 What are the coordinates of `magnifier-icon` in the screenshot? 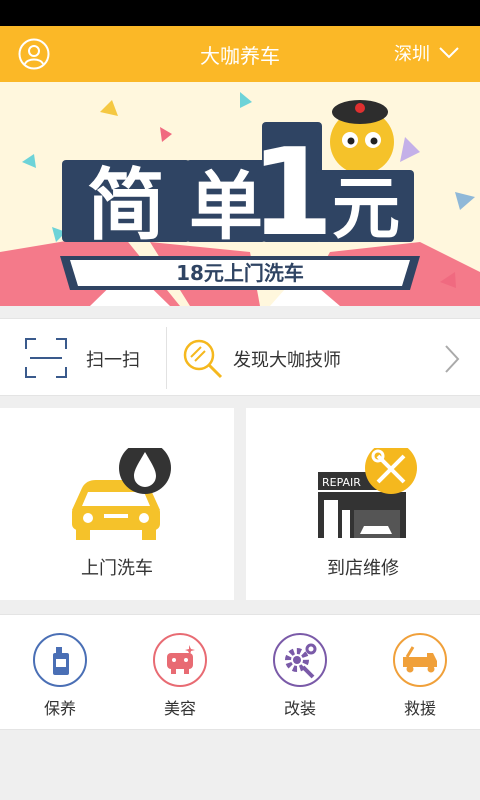 It's located at (203, 359).